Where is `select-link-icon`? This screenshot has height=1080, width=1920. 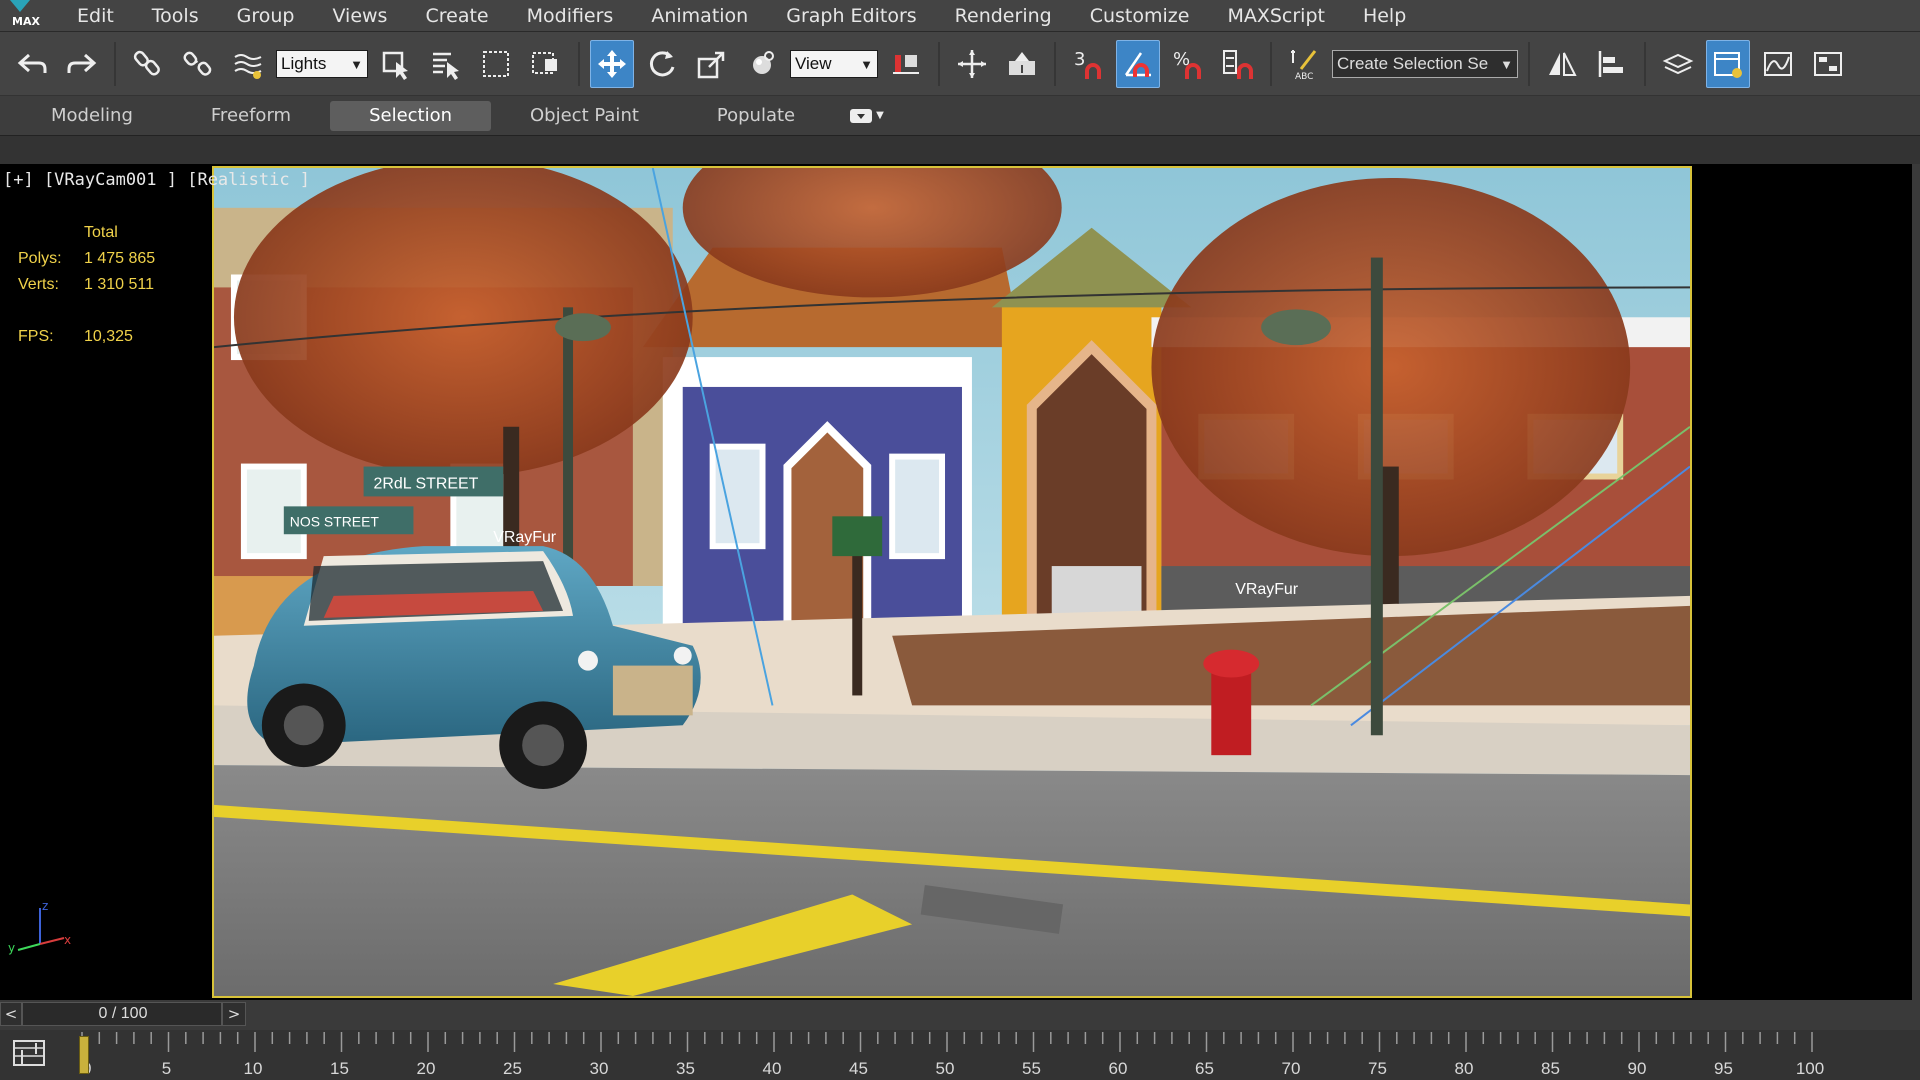 select-link-icon is located at coordinates (148, 64).